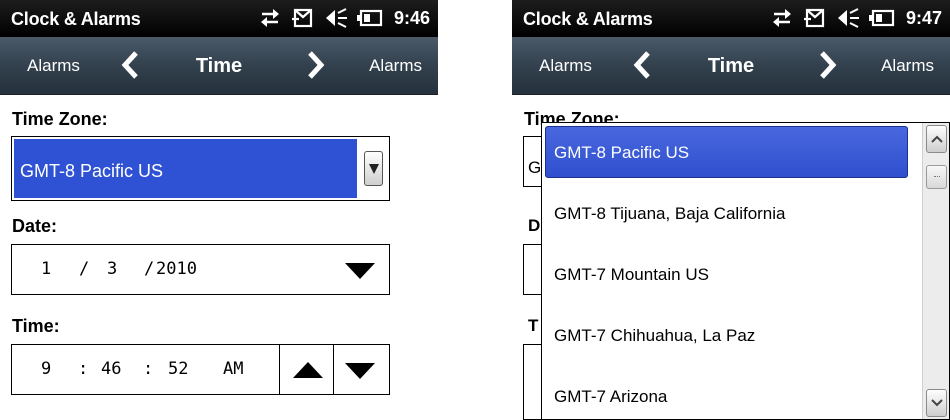 This screenshot has height=420, width=950. Describe the element at coordinates (412, 18) in the screenshot. I see `status-clock: 9:46` at that location.